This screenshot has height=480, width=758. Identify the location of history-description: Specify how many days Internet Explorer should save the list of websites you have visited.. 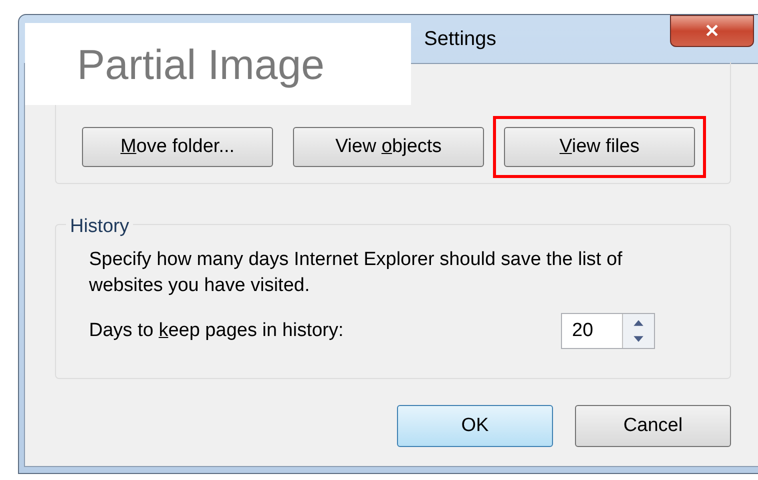
(356, 273).